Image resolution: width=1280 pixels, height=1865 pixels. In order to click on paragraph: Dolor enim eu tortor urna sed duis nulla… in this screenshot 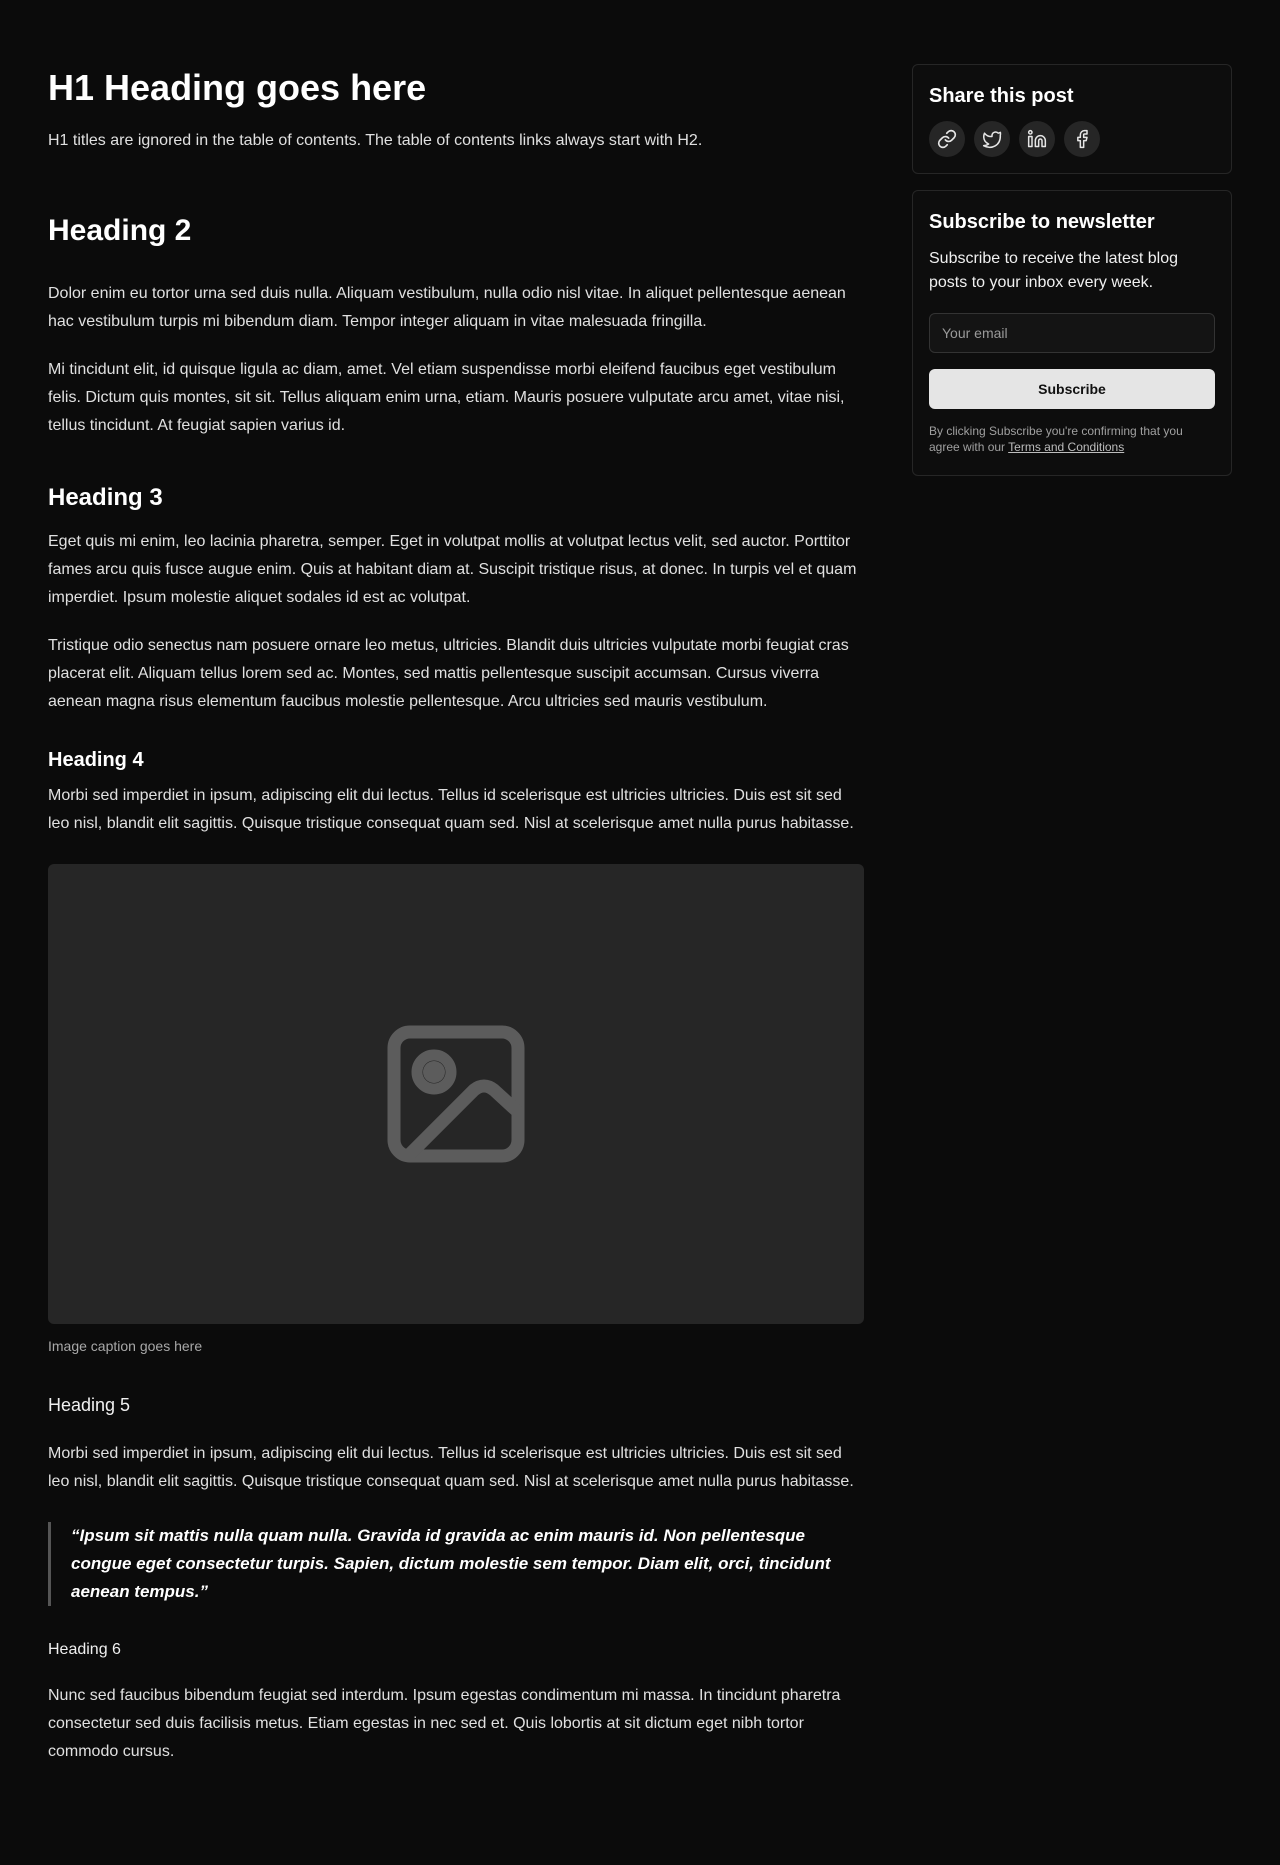, I will do `click(447, 307)`.